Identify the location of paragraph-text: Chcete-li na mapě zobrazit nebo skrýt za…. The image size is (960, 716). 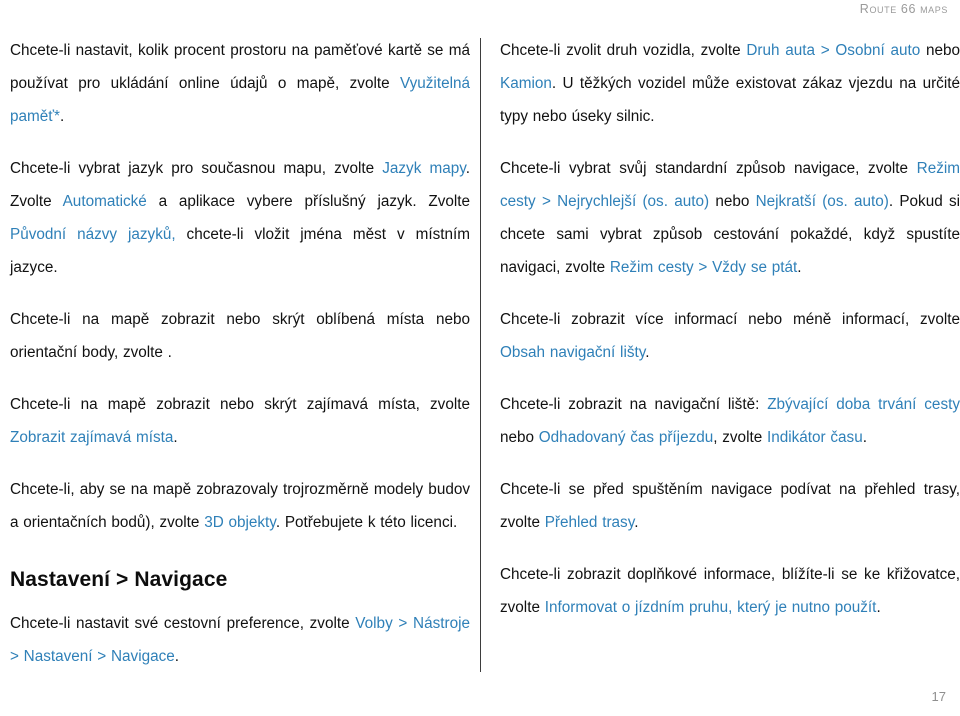
(240, 404).